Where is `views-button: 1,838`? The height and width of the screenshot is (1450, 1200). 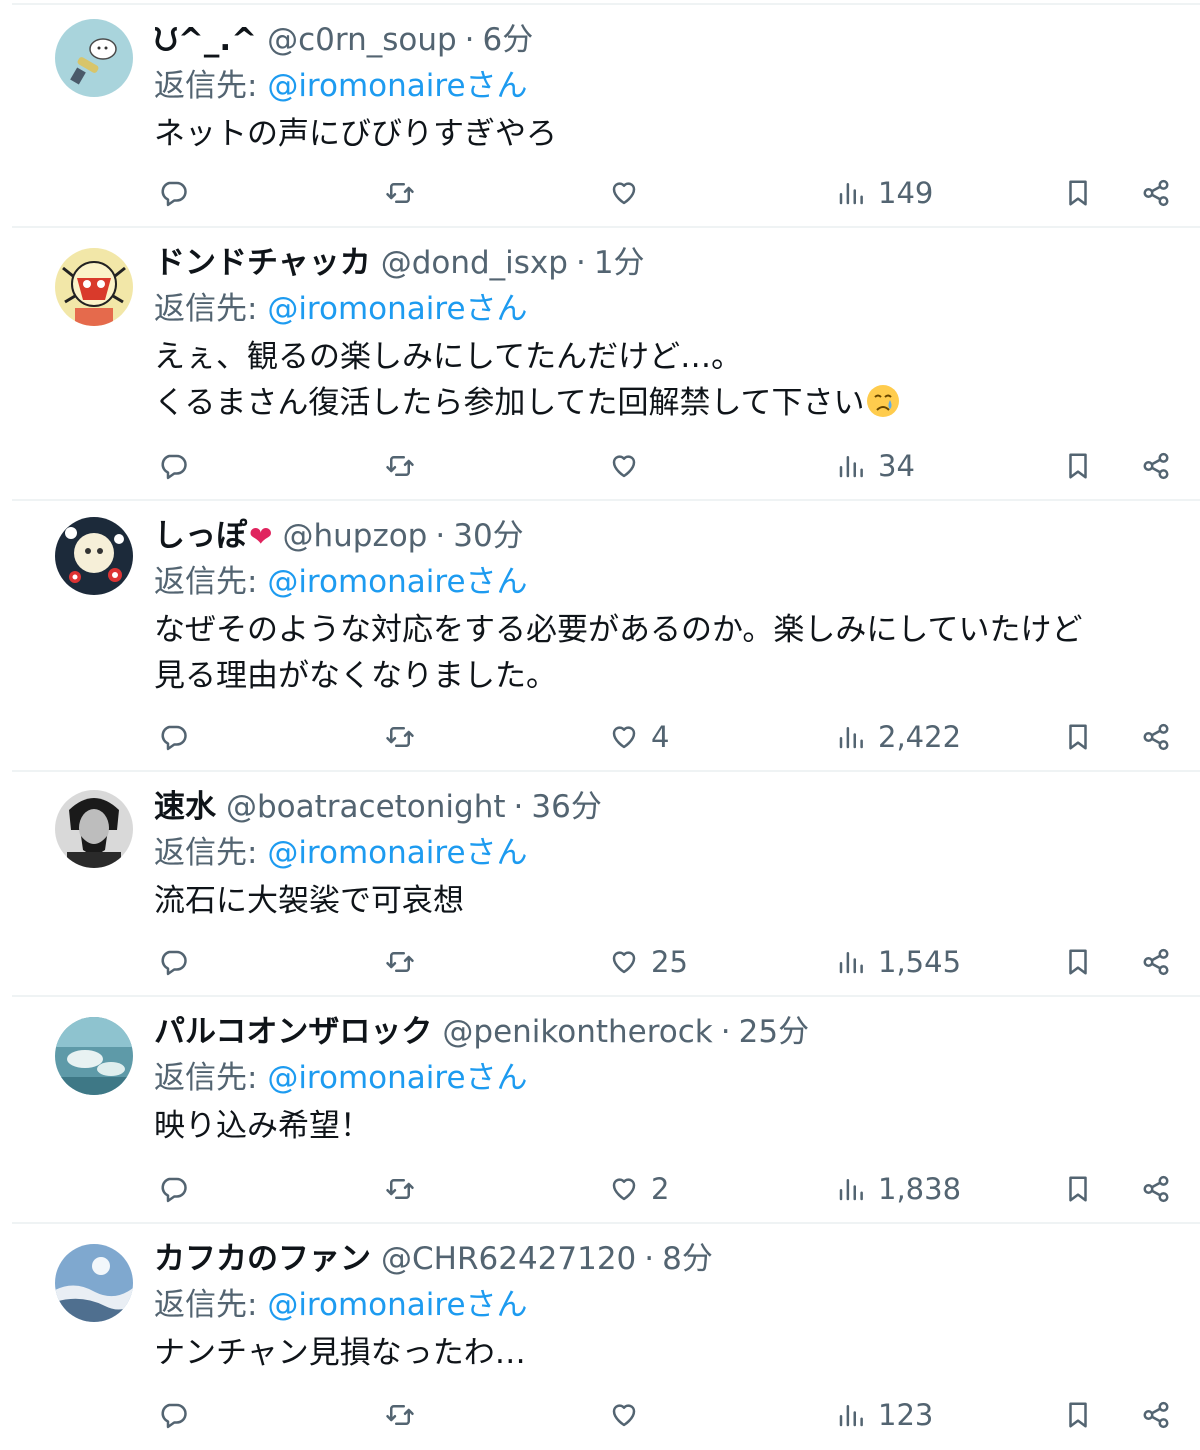
views-button: 1,838 is located at coordinates (898, 1189).